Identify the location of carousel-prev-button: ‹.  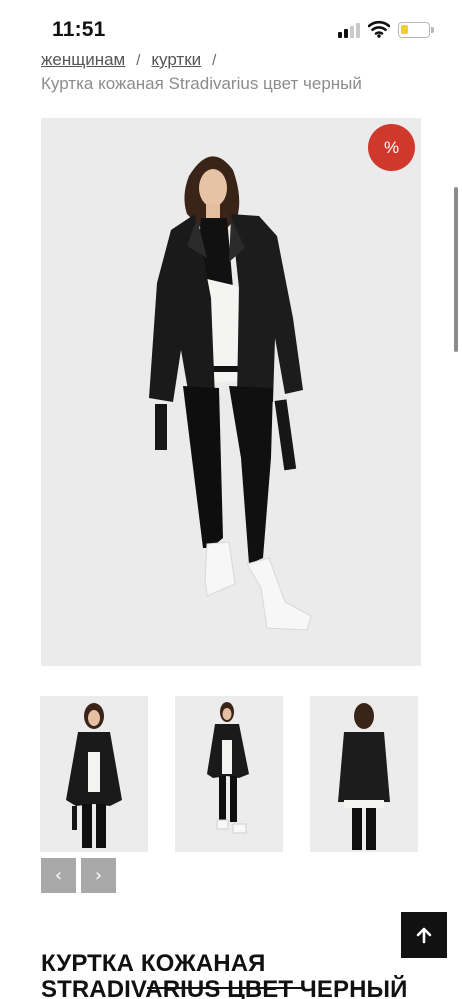
(58, 875).